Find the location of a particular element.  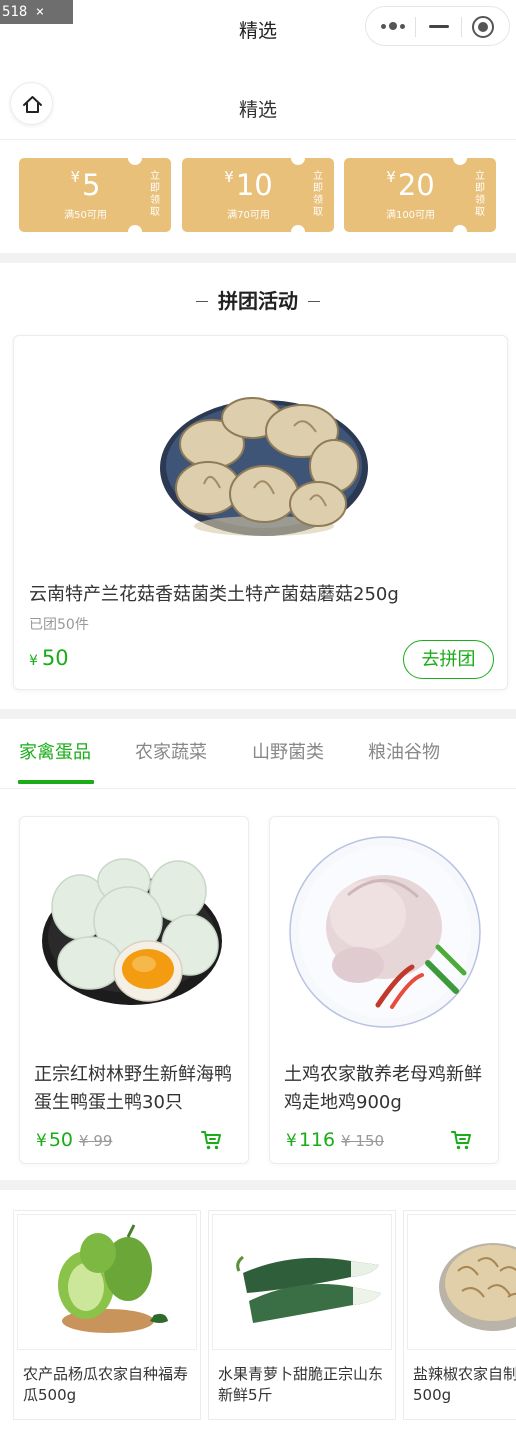

recommend-name: 农产品杨瓜农家自种福寿瓜500g is located at coordinates (108, 1385).